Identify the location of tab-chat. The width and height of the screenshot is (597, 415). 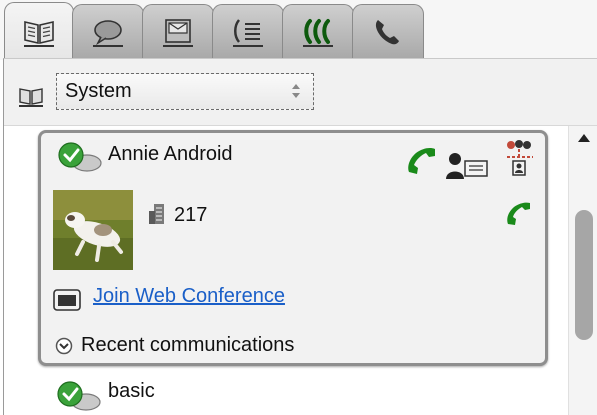
(108, 31).